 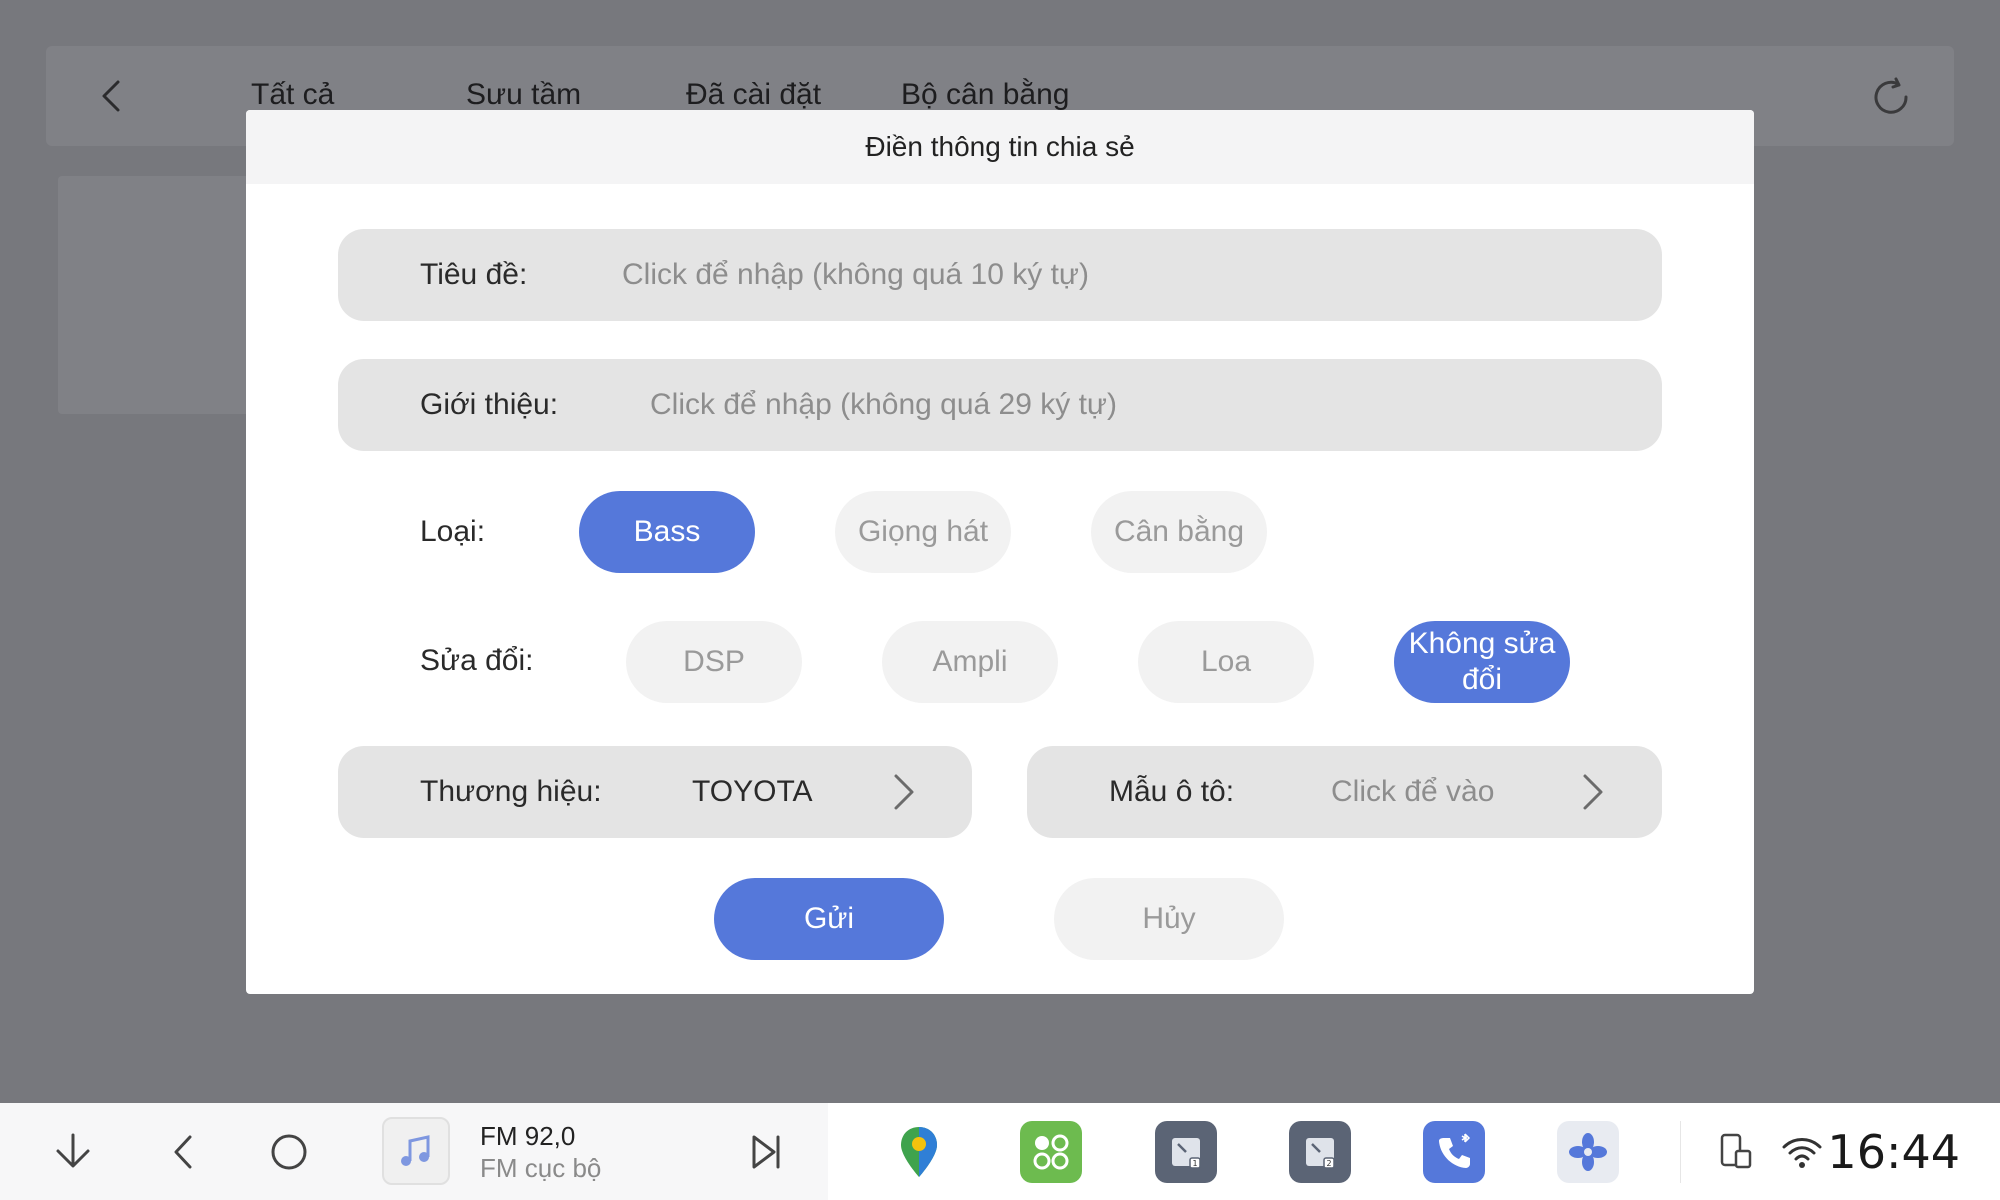 I want to click on media-album-thumb, so click(x=416, y=1151).